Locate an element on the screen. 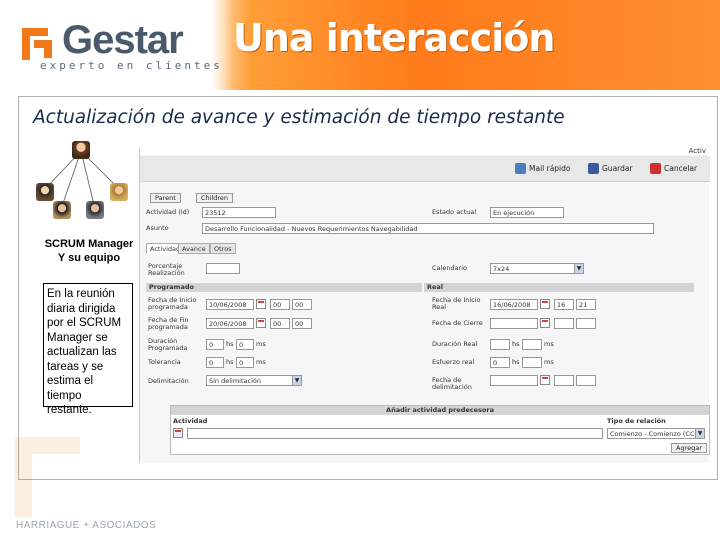  prog-end-label: Fecha de Fin programada is located at coordinates (168, 323).